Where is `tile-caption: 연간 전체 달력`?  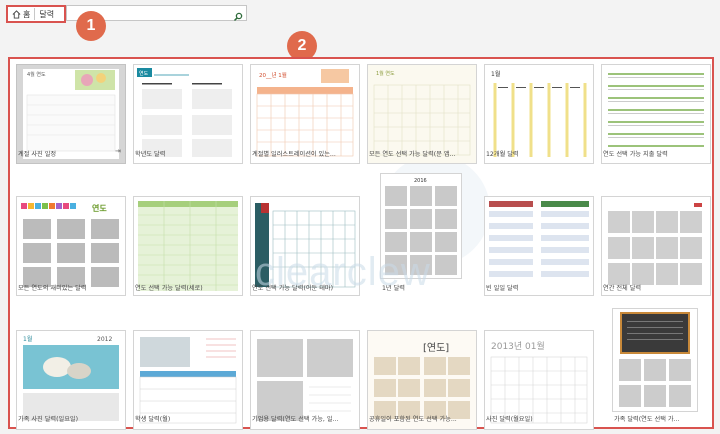
tile-caption: 연간 전체 달력 is located at coordinates (622, 288).